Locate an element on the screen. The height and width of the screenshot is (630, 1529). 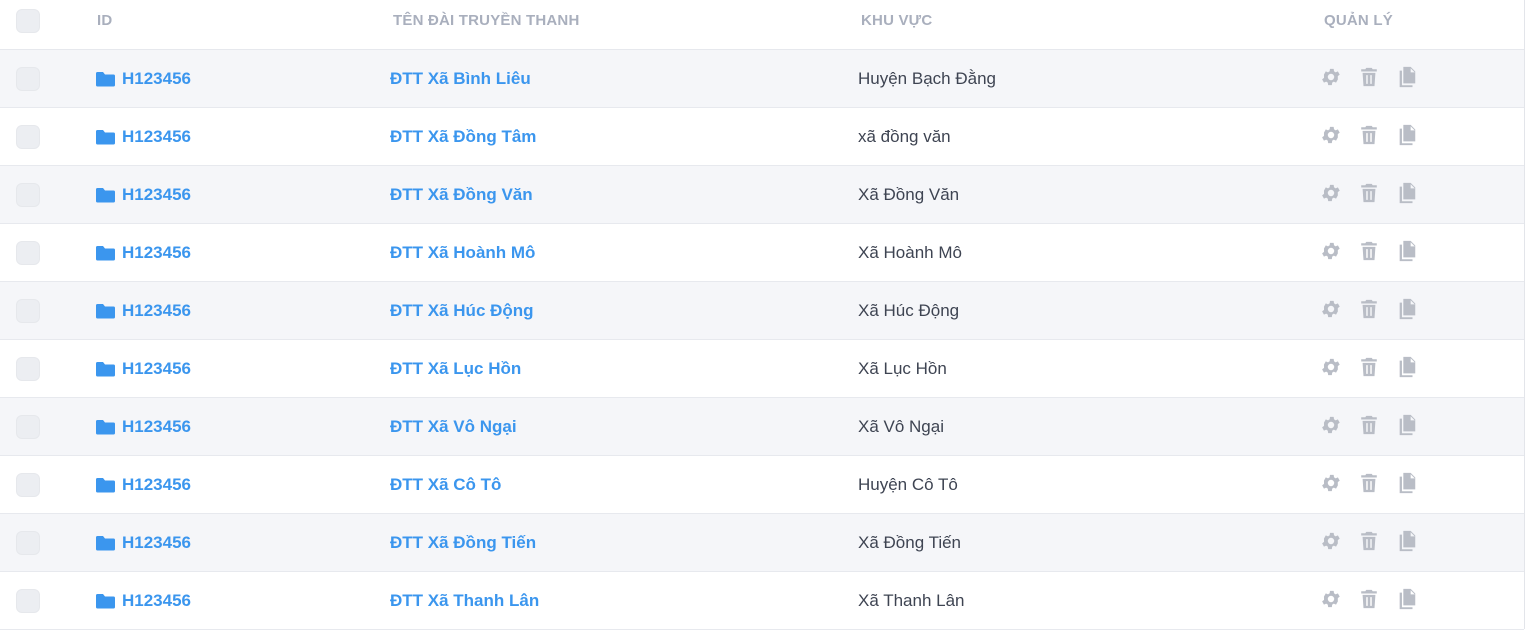
header-manage: QUẢN LÝ is located at coordinates (1358, 20).